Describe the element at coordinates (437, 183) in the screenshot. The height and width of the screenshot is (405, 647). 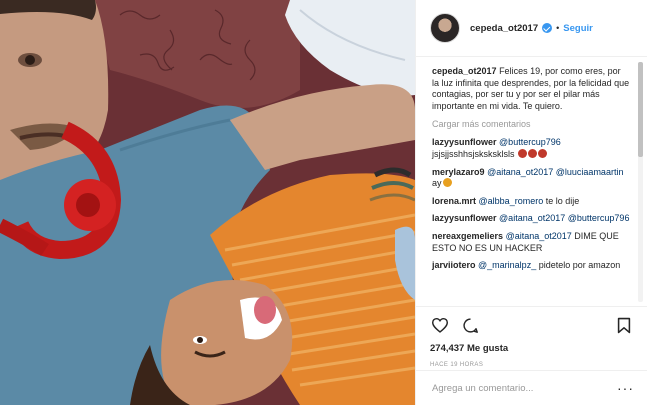
I see `comment-text: ay` at that location.